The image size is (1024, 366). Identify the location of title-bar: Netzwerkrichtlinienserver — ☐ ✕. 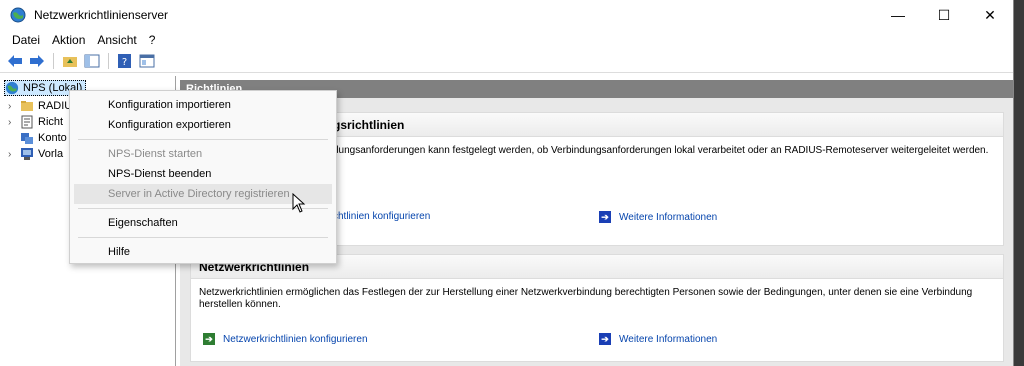
(506, 15).